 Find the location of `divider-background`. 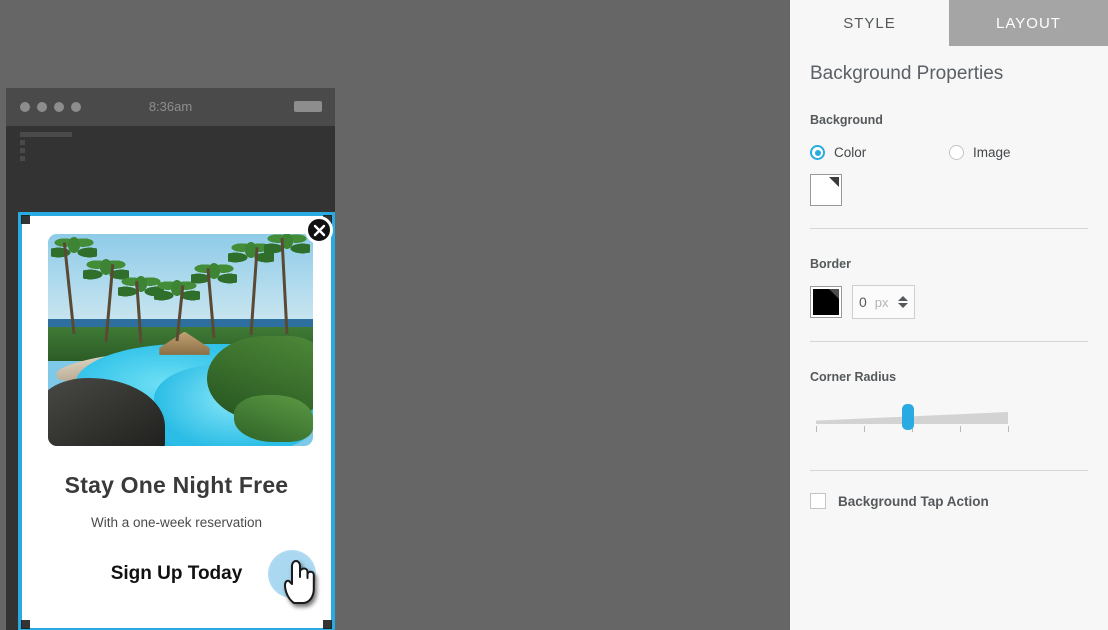

divider-background is located at coordinates (949, 228).